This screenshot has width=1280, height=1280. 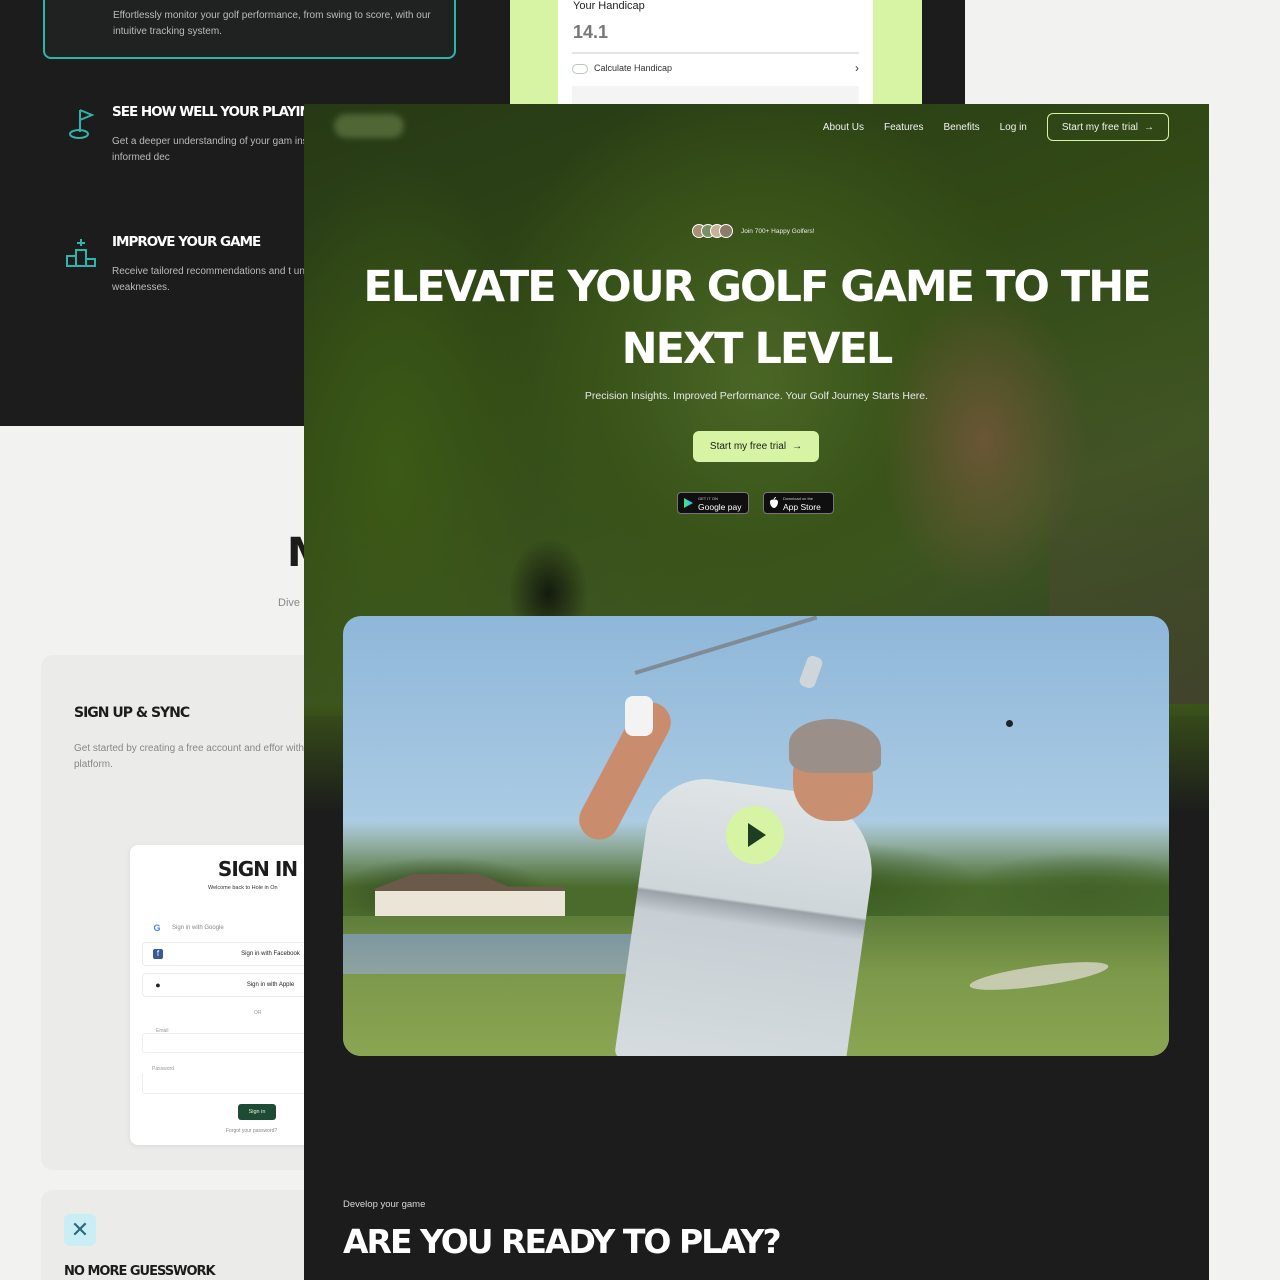 I want to click on golfer-glove, so click(x=639, y=716).